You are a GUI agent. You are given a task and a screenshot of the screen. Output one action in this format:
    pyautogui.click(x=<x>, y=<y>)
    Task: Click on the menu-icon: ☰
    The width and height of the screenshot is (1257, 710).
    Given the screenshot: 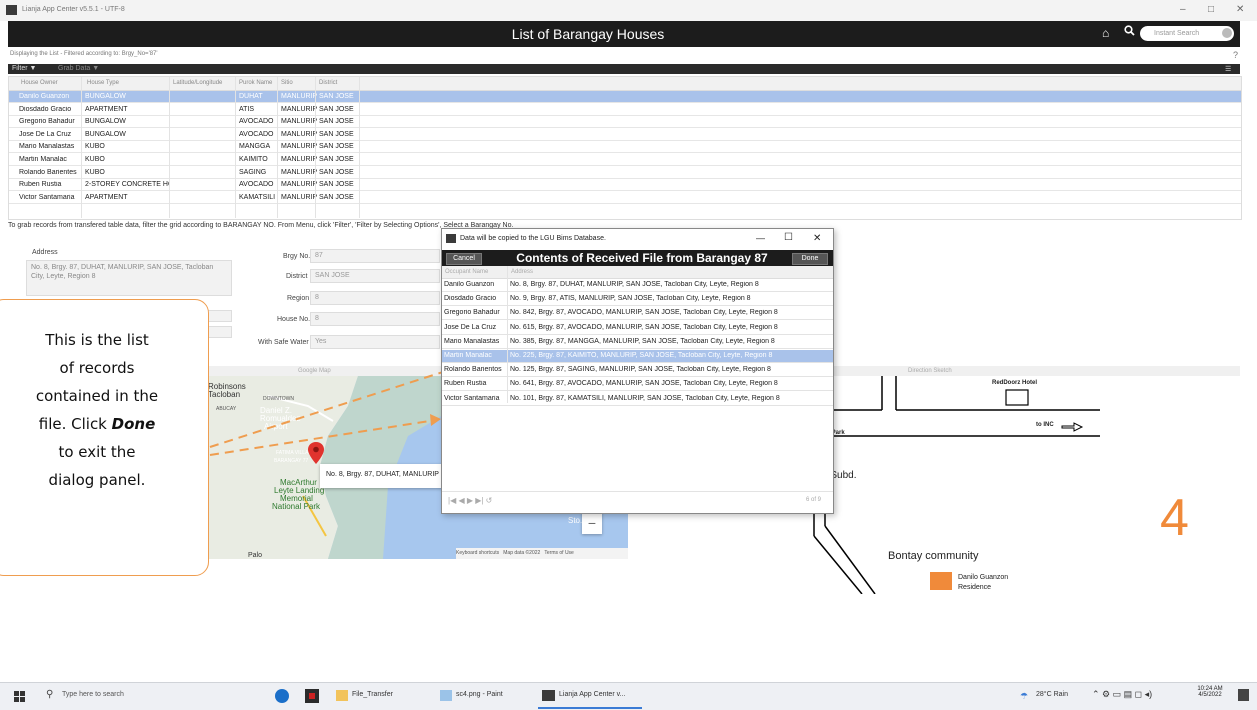 What is the action you would take?
    pyautogui.click(x=1228, y=69)
    